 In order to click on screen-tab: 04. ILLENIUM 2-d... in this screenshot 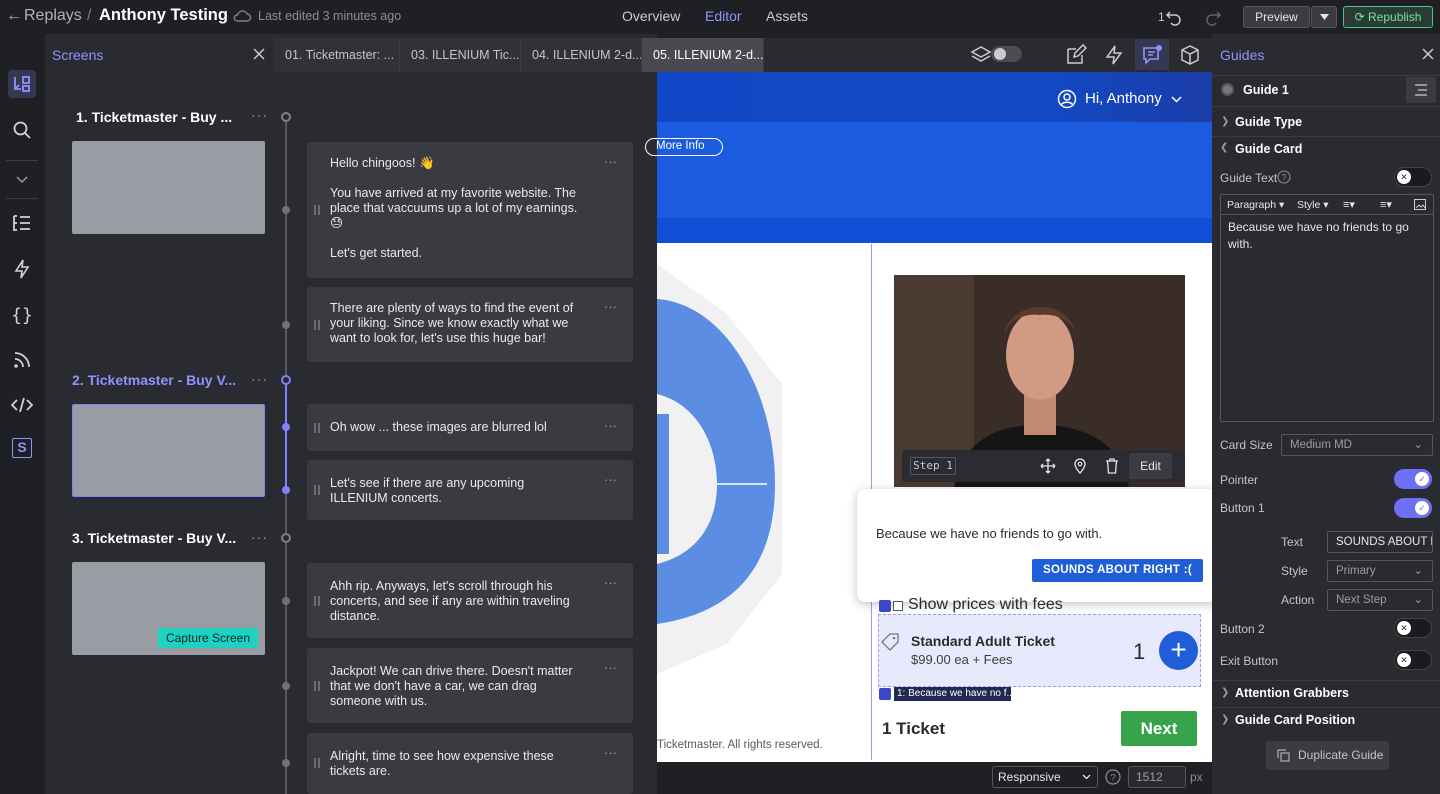, I will do `click(581, 55)`.